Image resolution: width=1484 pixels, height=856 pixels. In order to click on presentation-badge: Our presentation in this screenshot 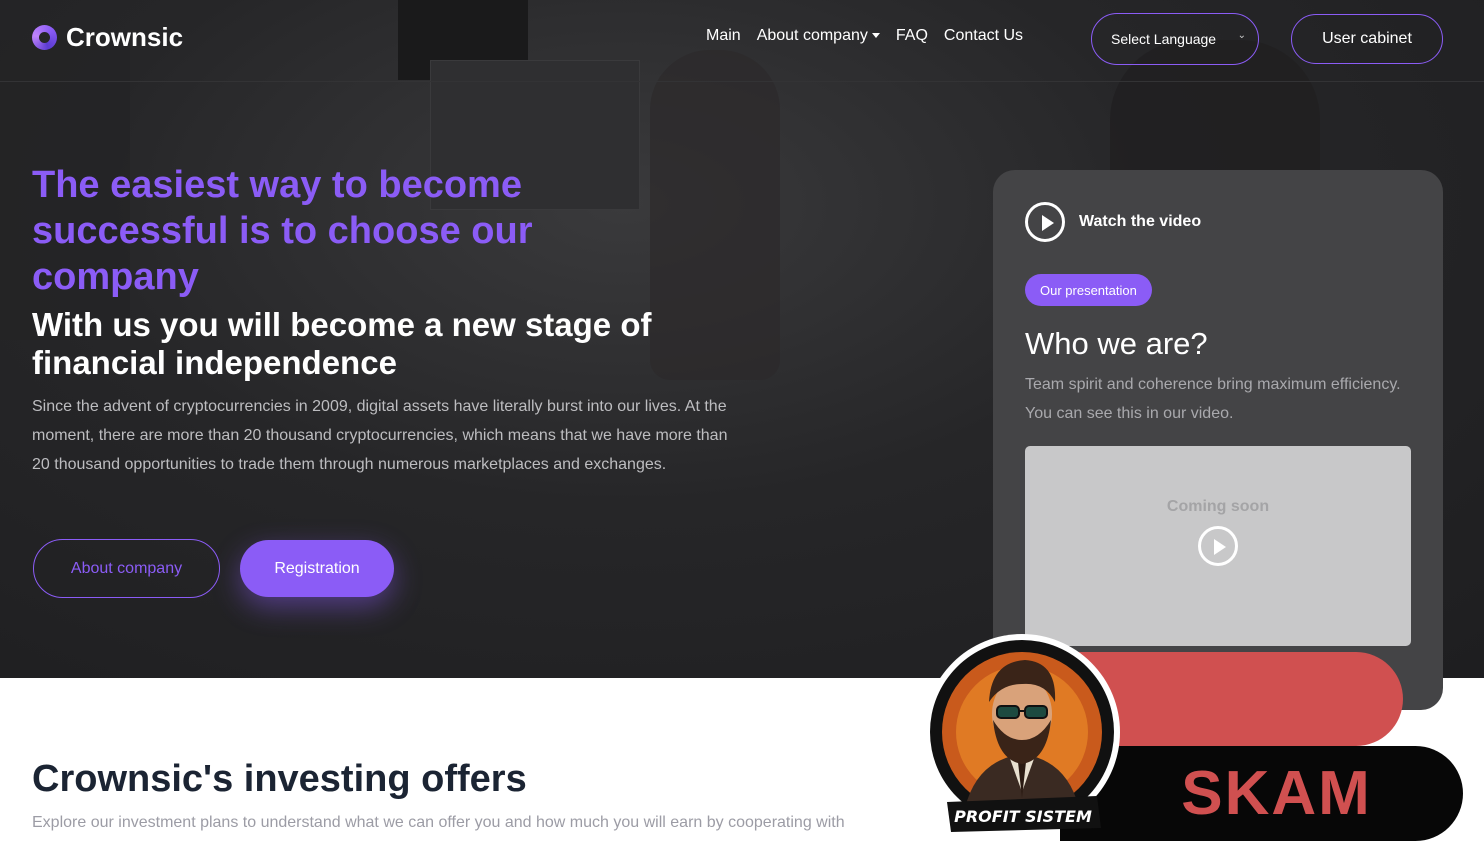, I will do `click(1088, 290)`.